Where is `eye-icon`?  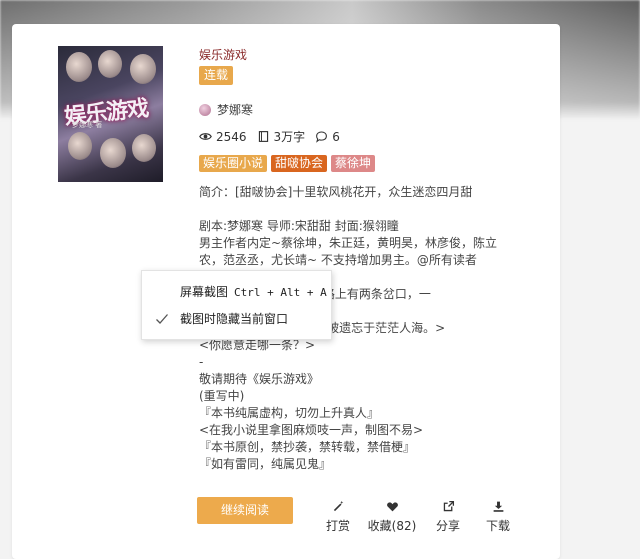
eye-icon is located at coordinates (205, 136).